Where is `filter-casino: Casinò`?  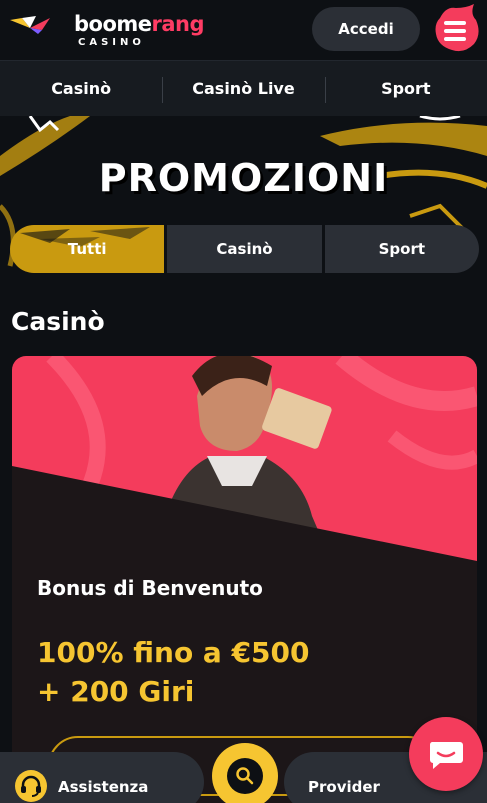
filter-casino: Casinò is located at coordinates (244, 249).